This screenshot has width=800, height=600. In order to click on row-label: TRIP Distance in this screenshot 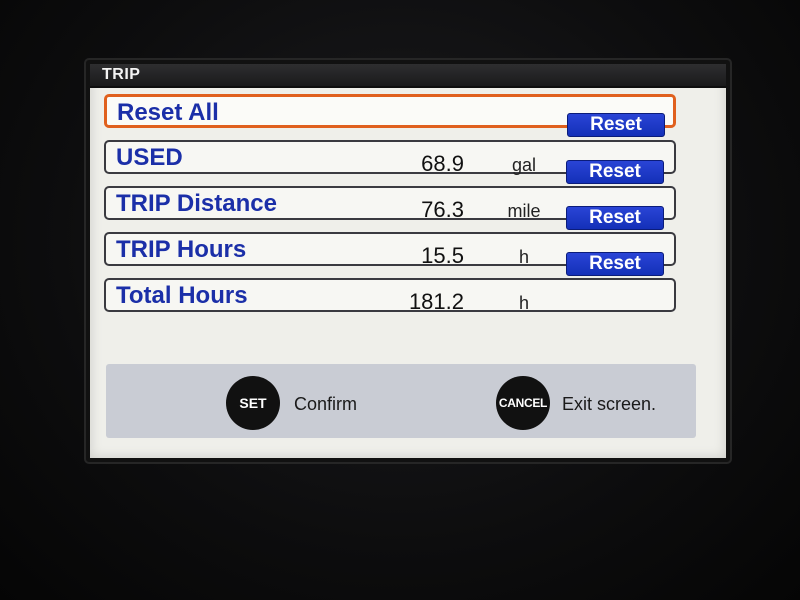, I will do `click(196, 203)`.